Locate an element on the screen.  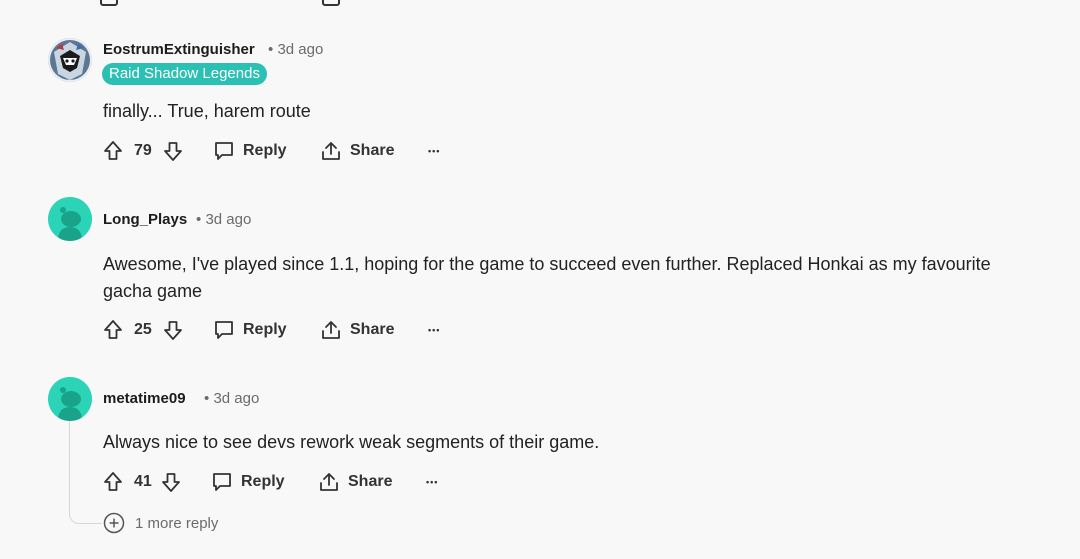
plus-circle-icon is located at coordinates (114, 523).